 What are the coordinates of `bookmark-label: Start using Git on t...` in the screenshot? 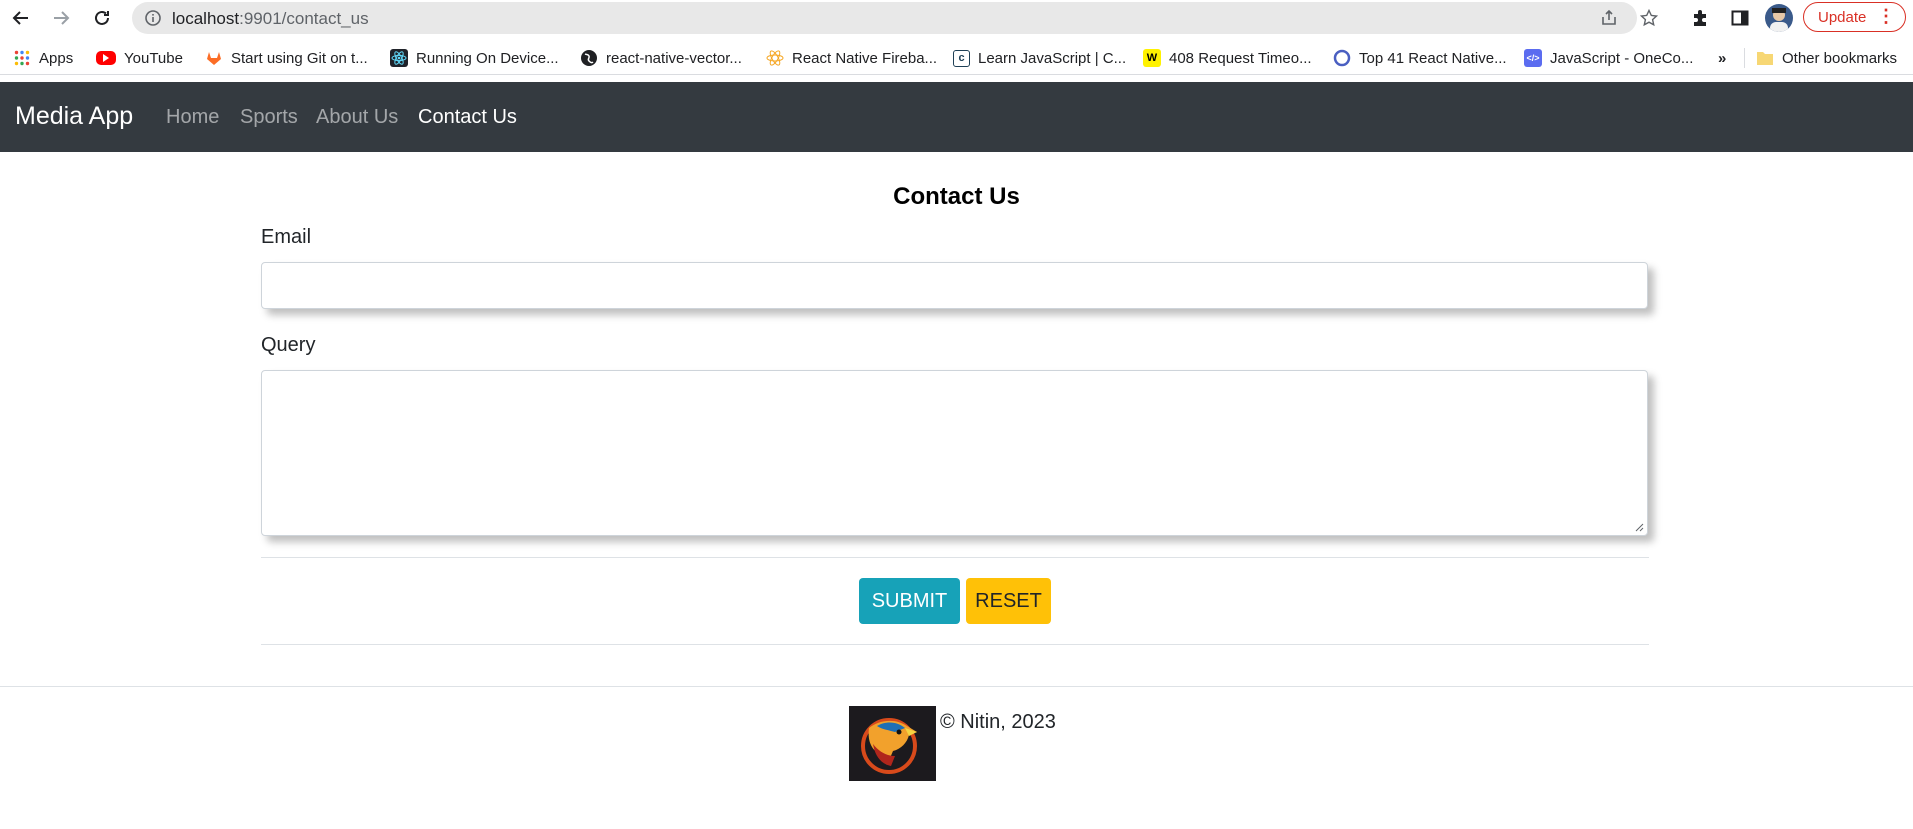 It's located at (299, 58).